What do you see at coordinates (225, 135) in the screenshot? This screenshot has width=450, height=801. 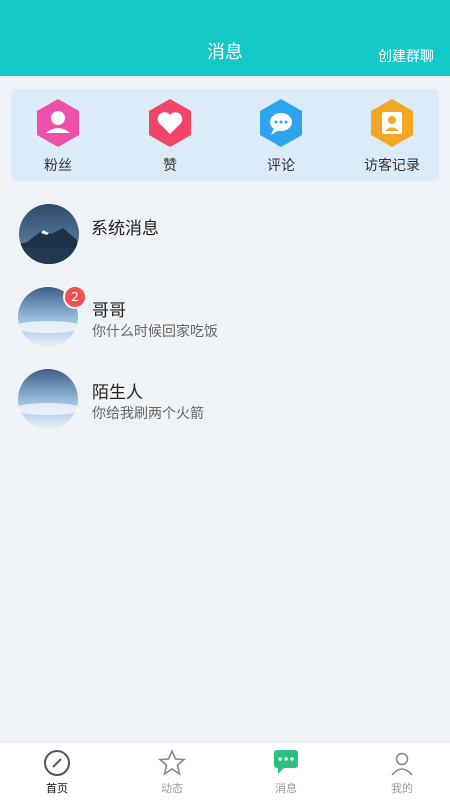 I see `quick-actions-panel: 粉丝 赞 评论 访客记录` at bounding box center [225, 135].